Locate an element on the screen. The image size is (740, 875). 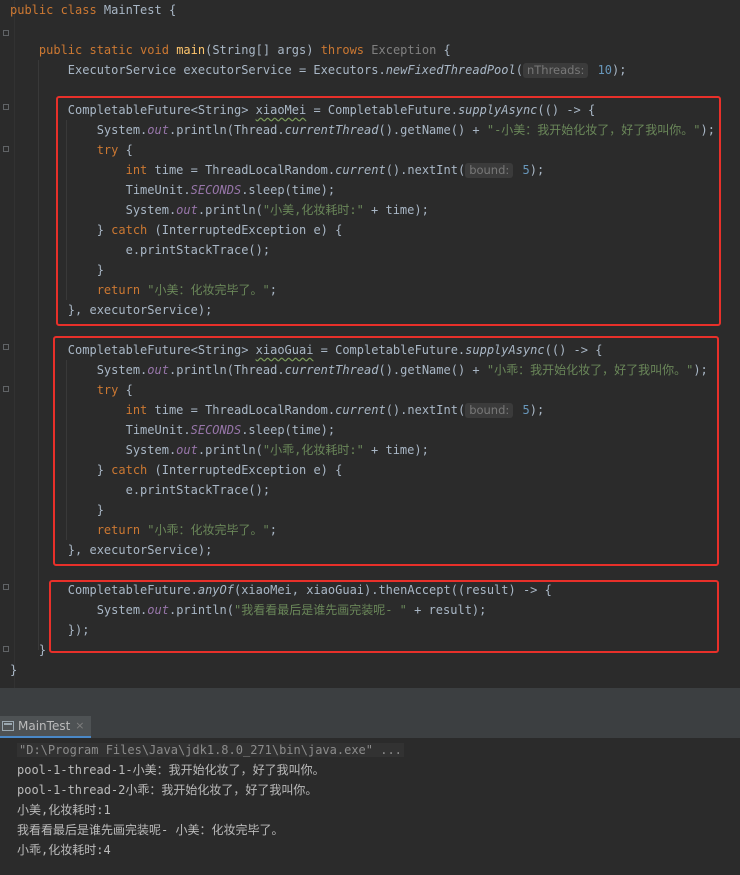
code-token: 10 is located at coordinates (601, 70).